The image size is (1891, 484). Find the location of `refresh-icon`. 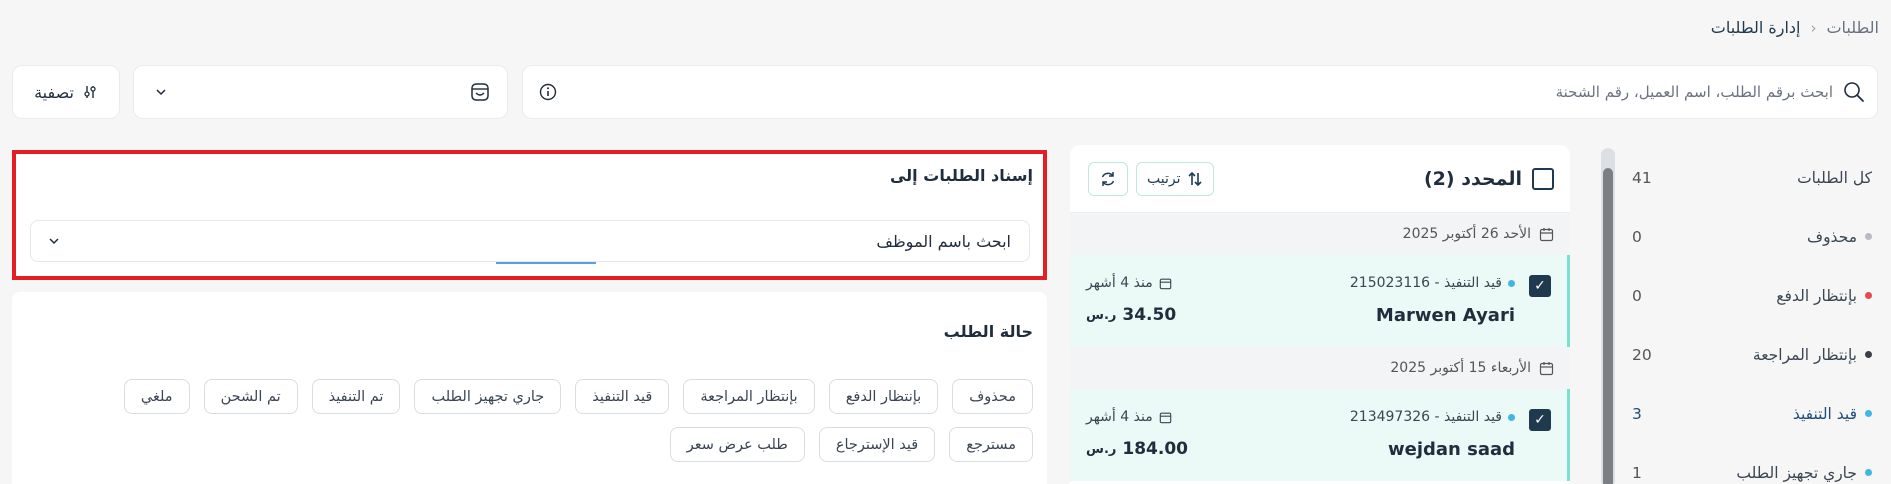

refresh-icon is located at coordinates (1108, 179).